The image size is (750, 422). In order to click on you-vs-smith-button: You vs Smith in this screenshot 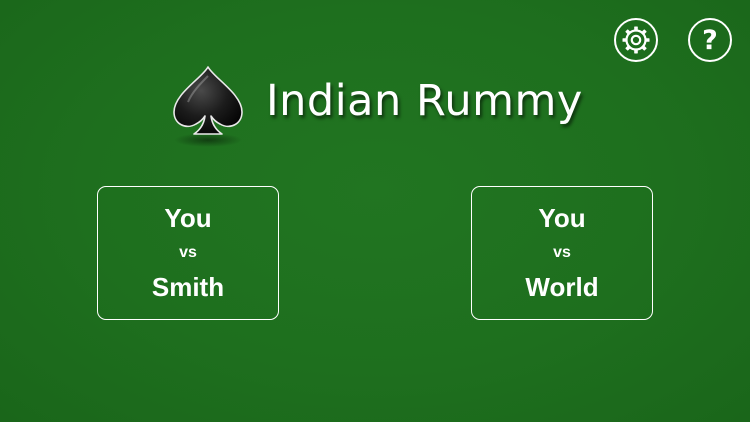, I will do `click(188, 253)`.